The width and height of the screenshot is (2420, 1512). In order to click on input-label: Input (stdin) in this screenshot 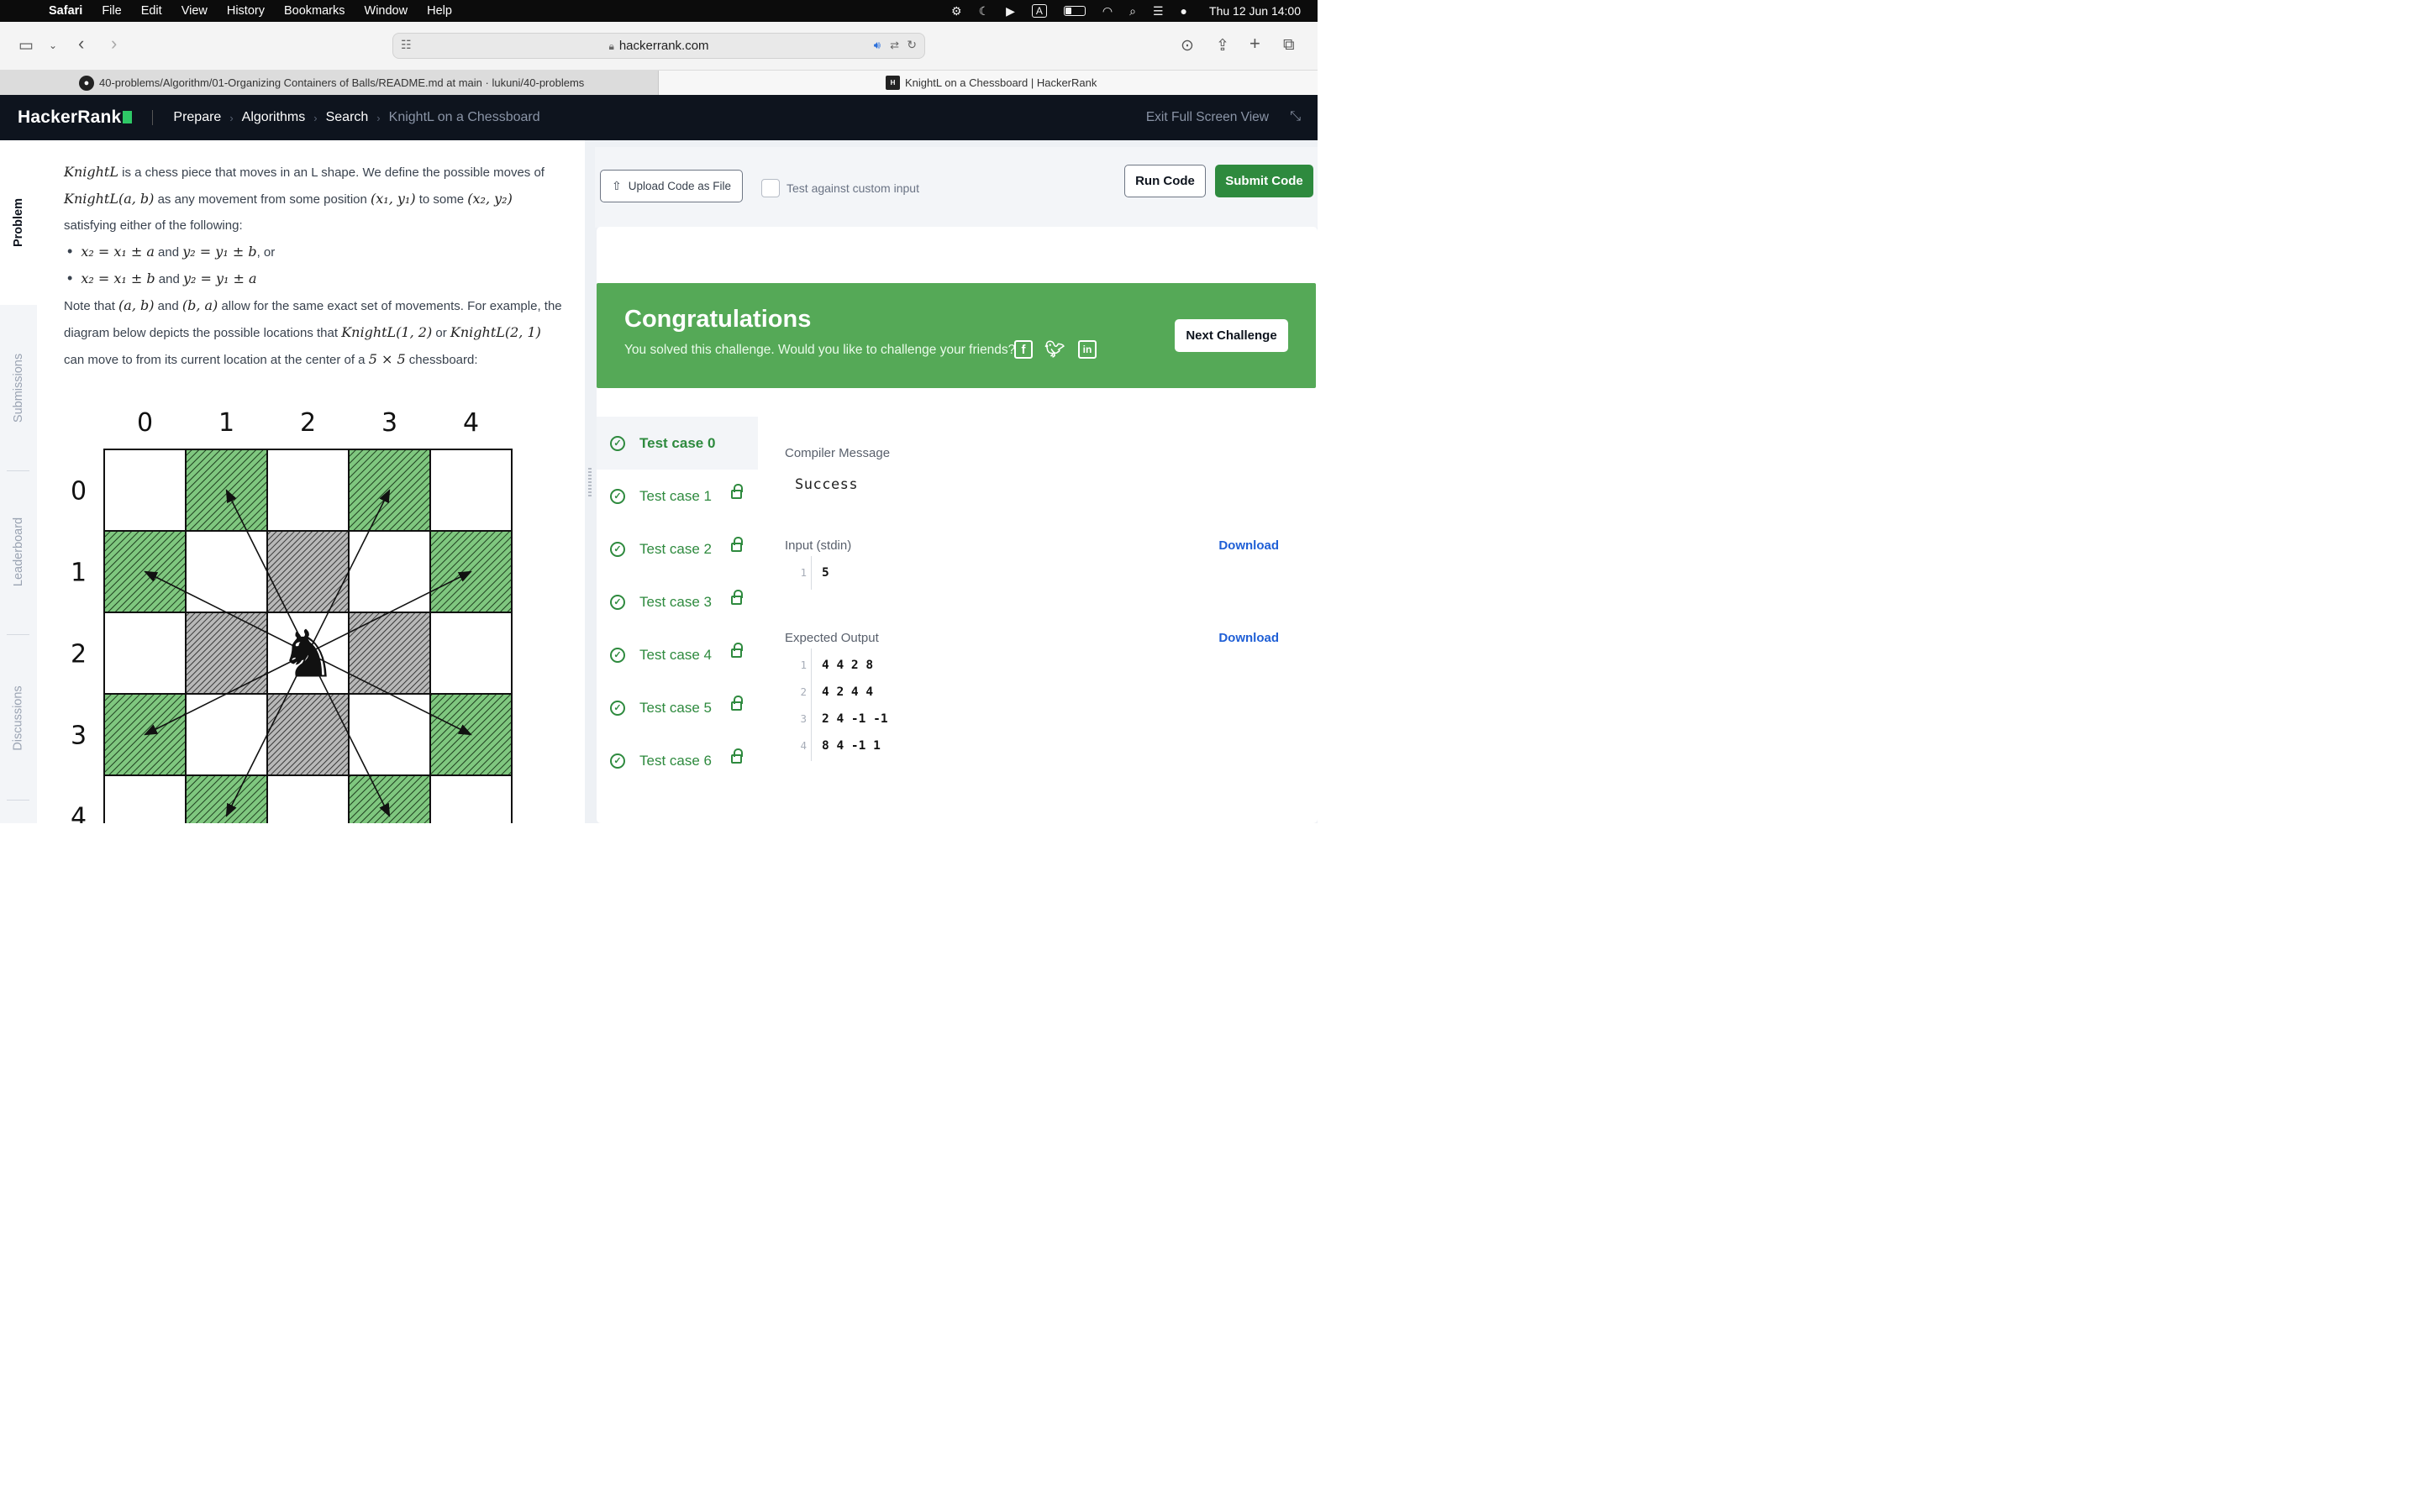, I will do `click(818, 545)`.